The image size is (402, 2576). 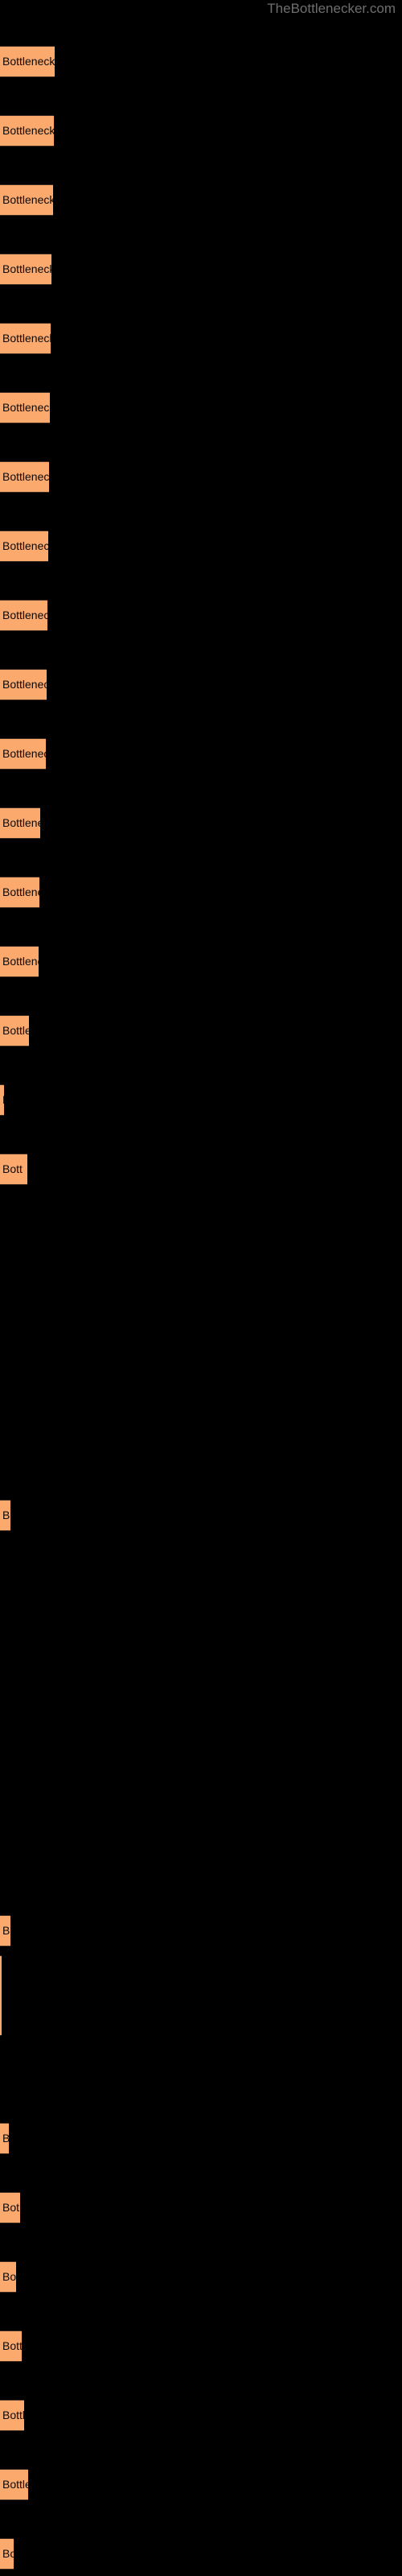 I want to click on bar-label: Bottl, so click(x=13, y=2415).